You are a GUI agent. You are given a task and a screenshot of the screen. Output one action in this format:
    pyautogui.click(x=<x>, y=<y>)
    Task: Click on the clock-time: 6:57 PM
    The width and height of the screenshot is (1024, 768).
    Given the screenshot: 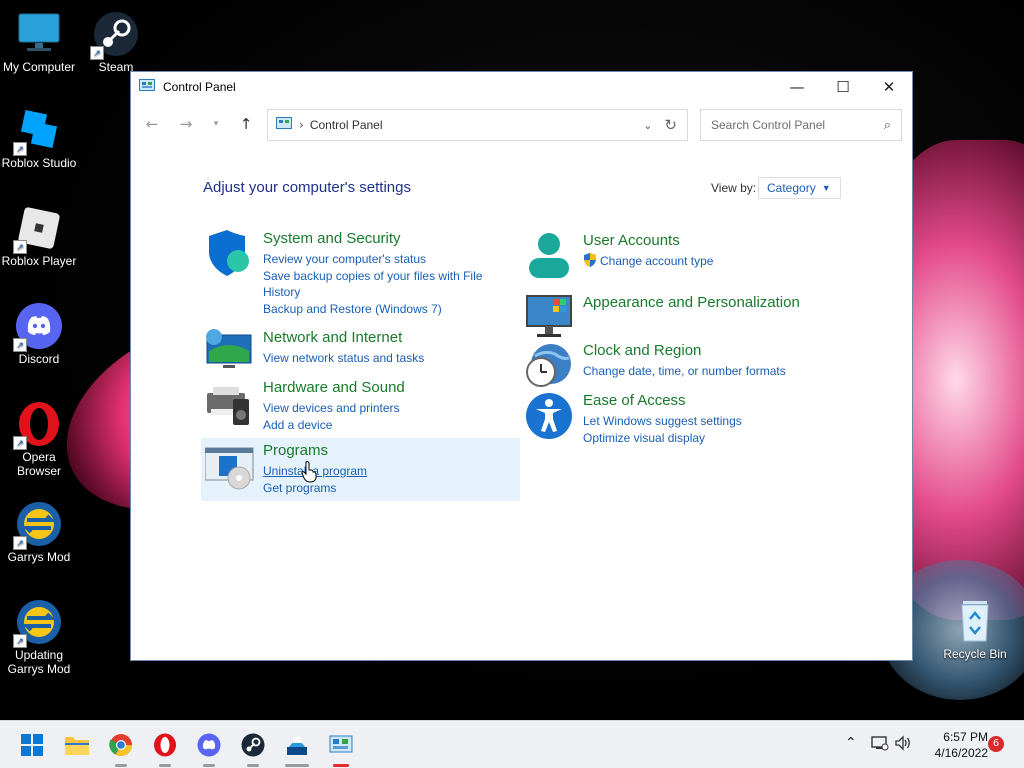 What is the action you would take?
    pyautogui.click(x=965, y=737)
    